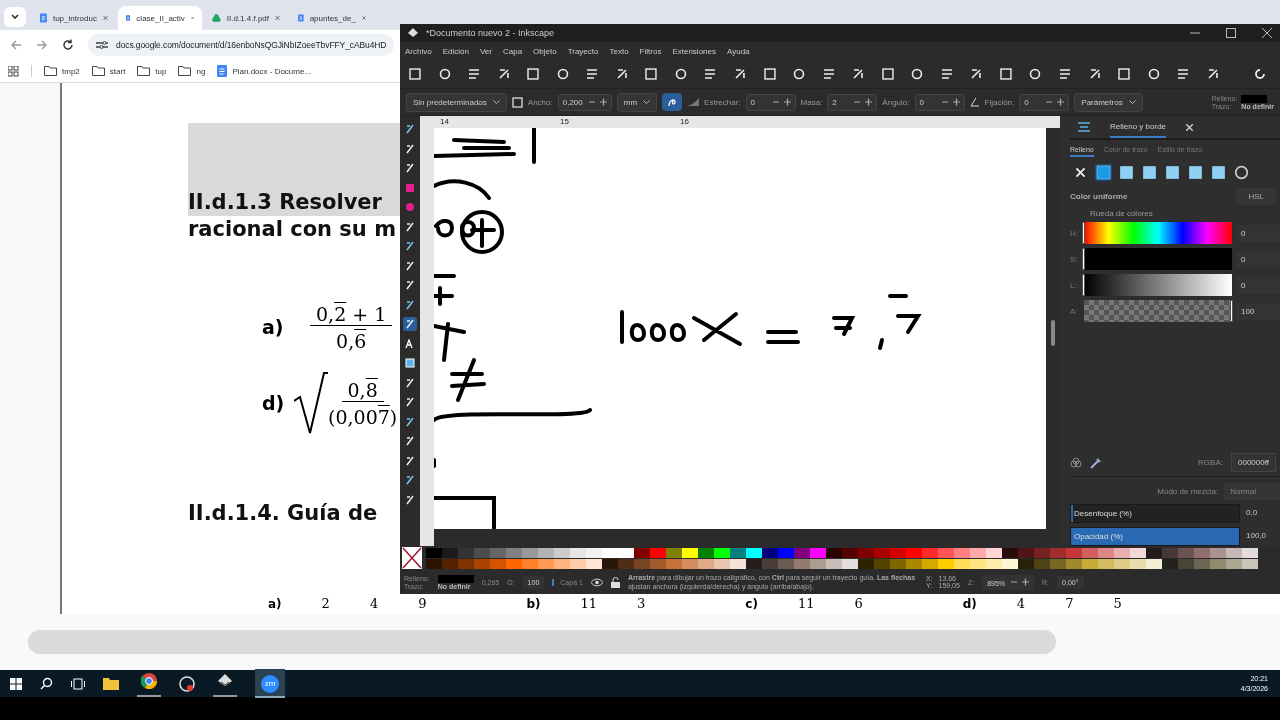  Describe the element at coordinates (1044, 102) in the screenshot. I see `fixation-field: 0` at that location.